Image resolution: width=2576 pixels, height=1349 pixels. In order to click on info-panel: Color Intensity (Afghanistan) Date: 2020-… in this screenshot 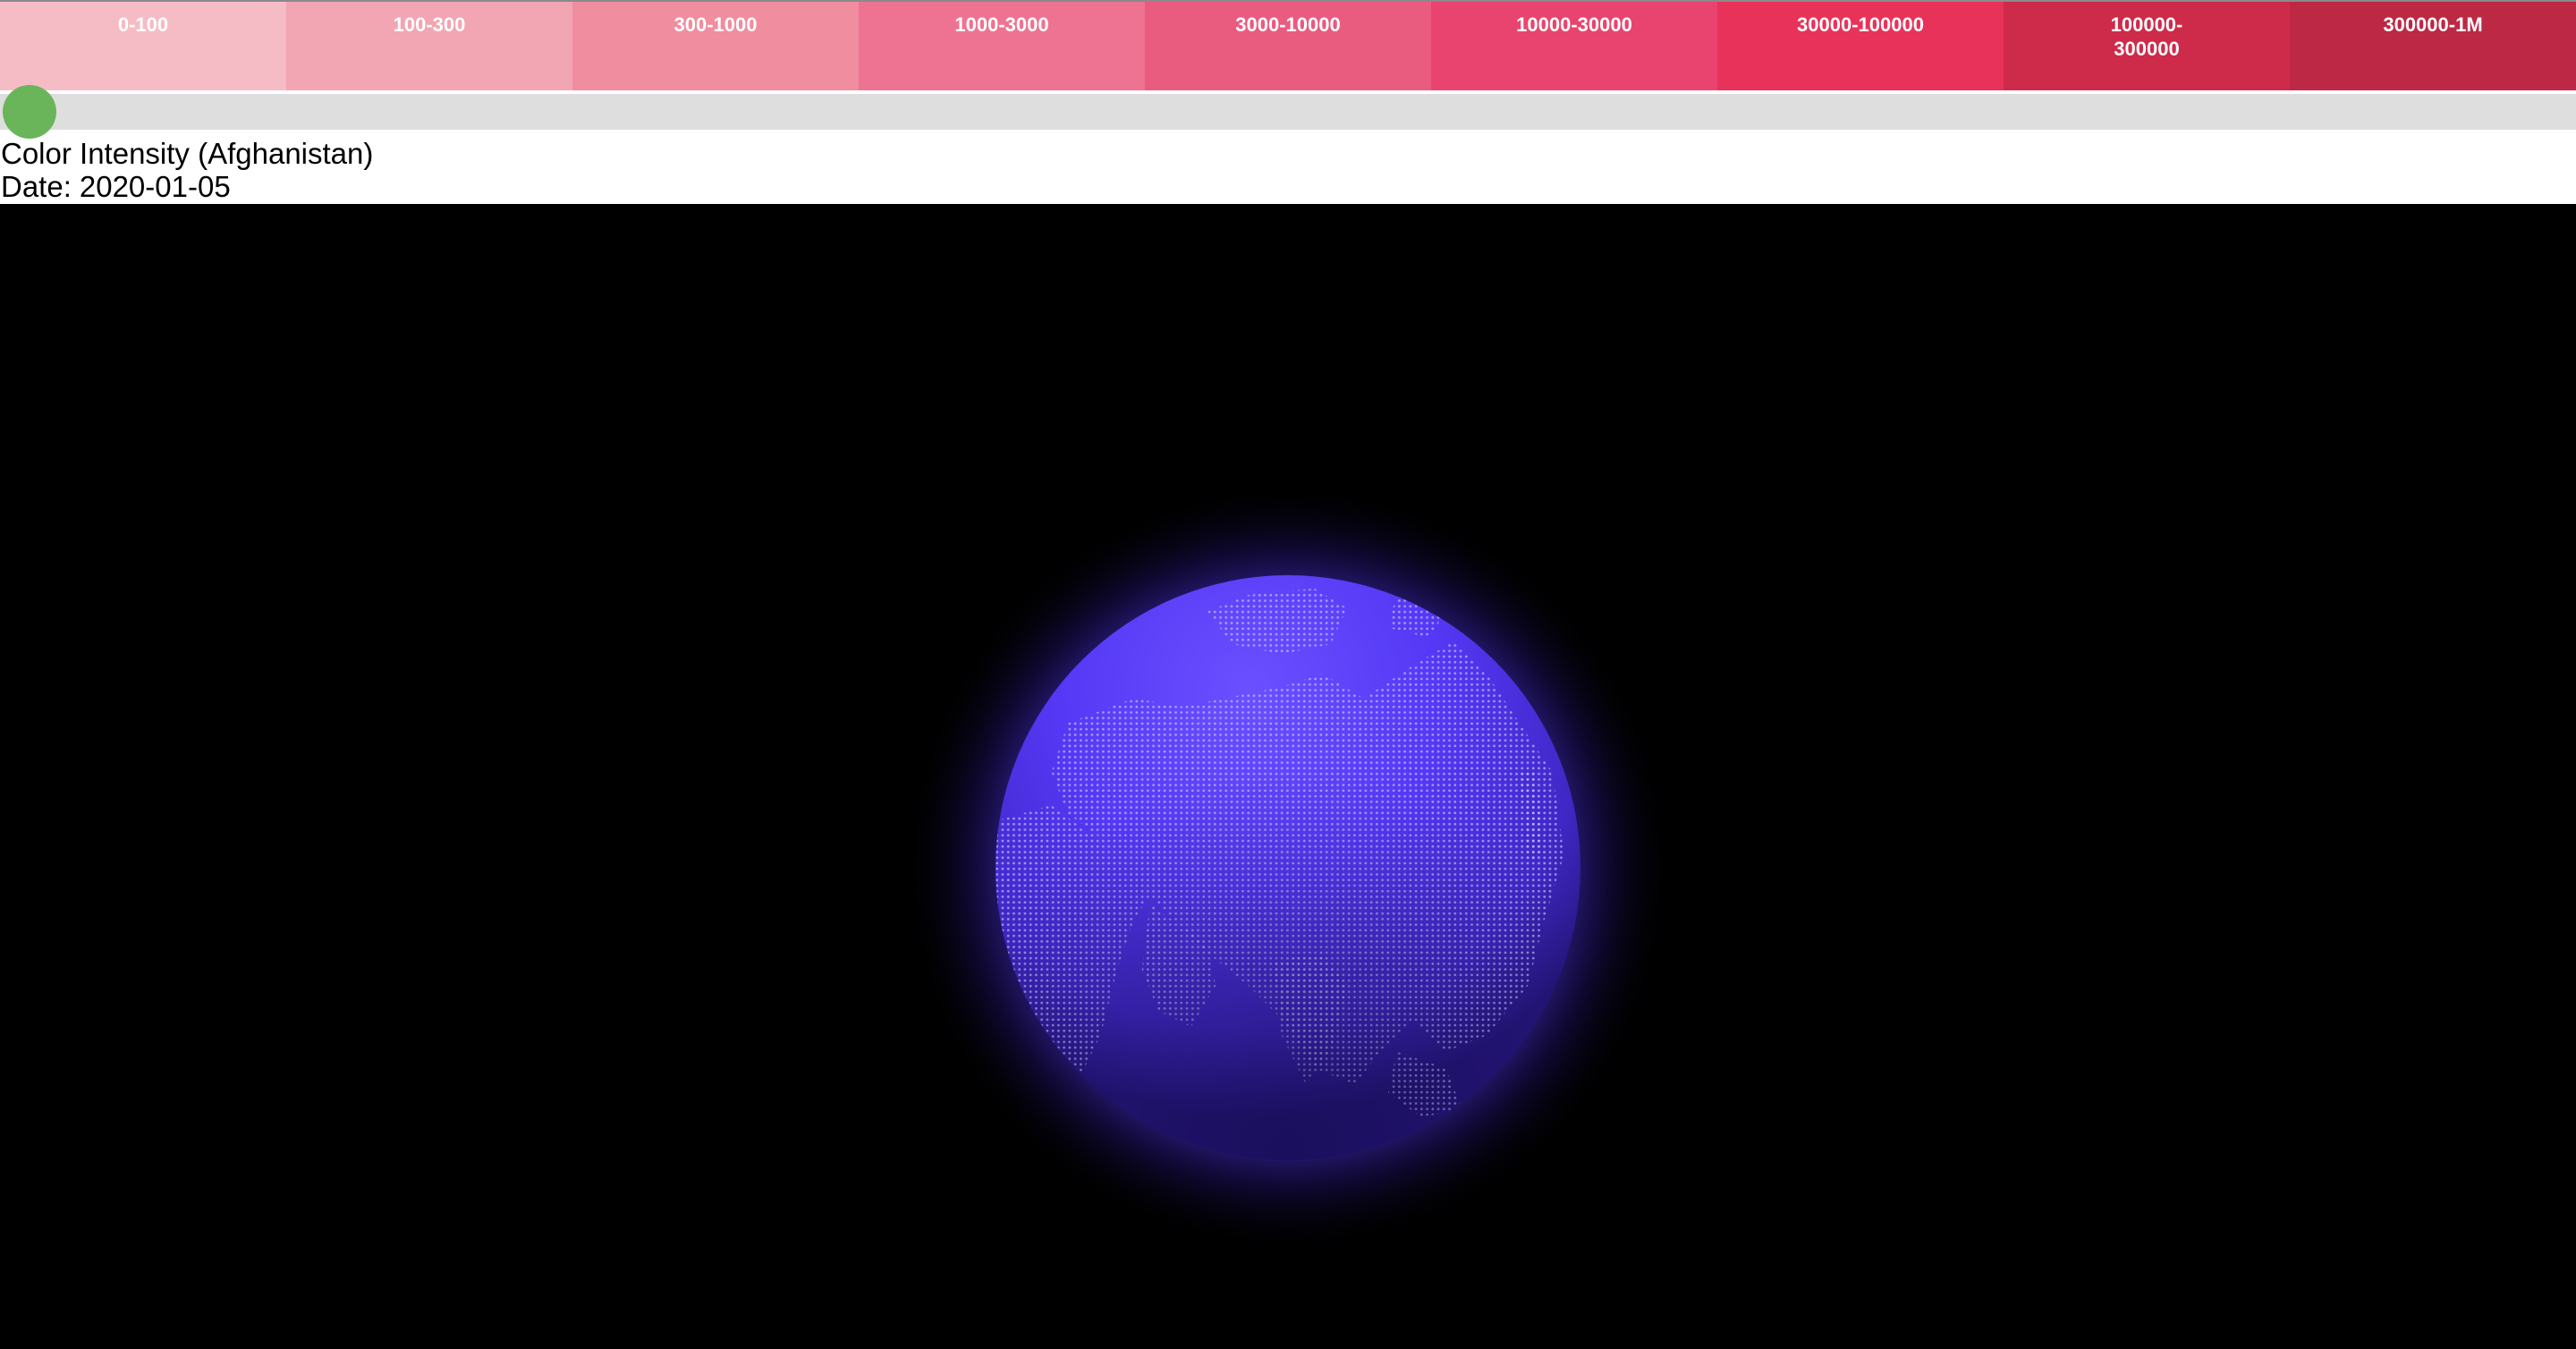, I will do `click(187, 170)`.